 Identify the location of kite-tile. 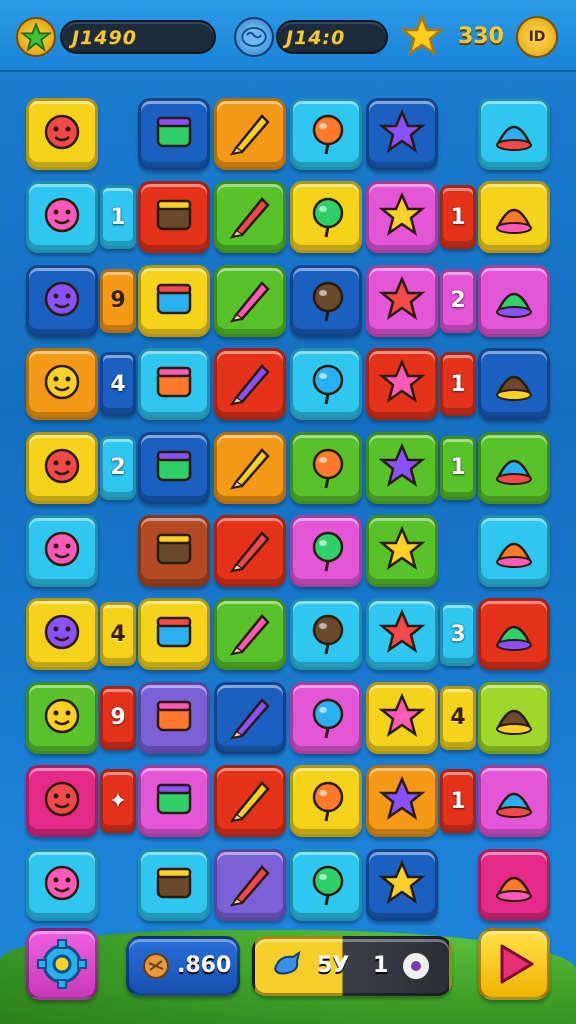
(250, 384).